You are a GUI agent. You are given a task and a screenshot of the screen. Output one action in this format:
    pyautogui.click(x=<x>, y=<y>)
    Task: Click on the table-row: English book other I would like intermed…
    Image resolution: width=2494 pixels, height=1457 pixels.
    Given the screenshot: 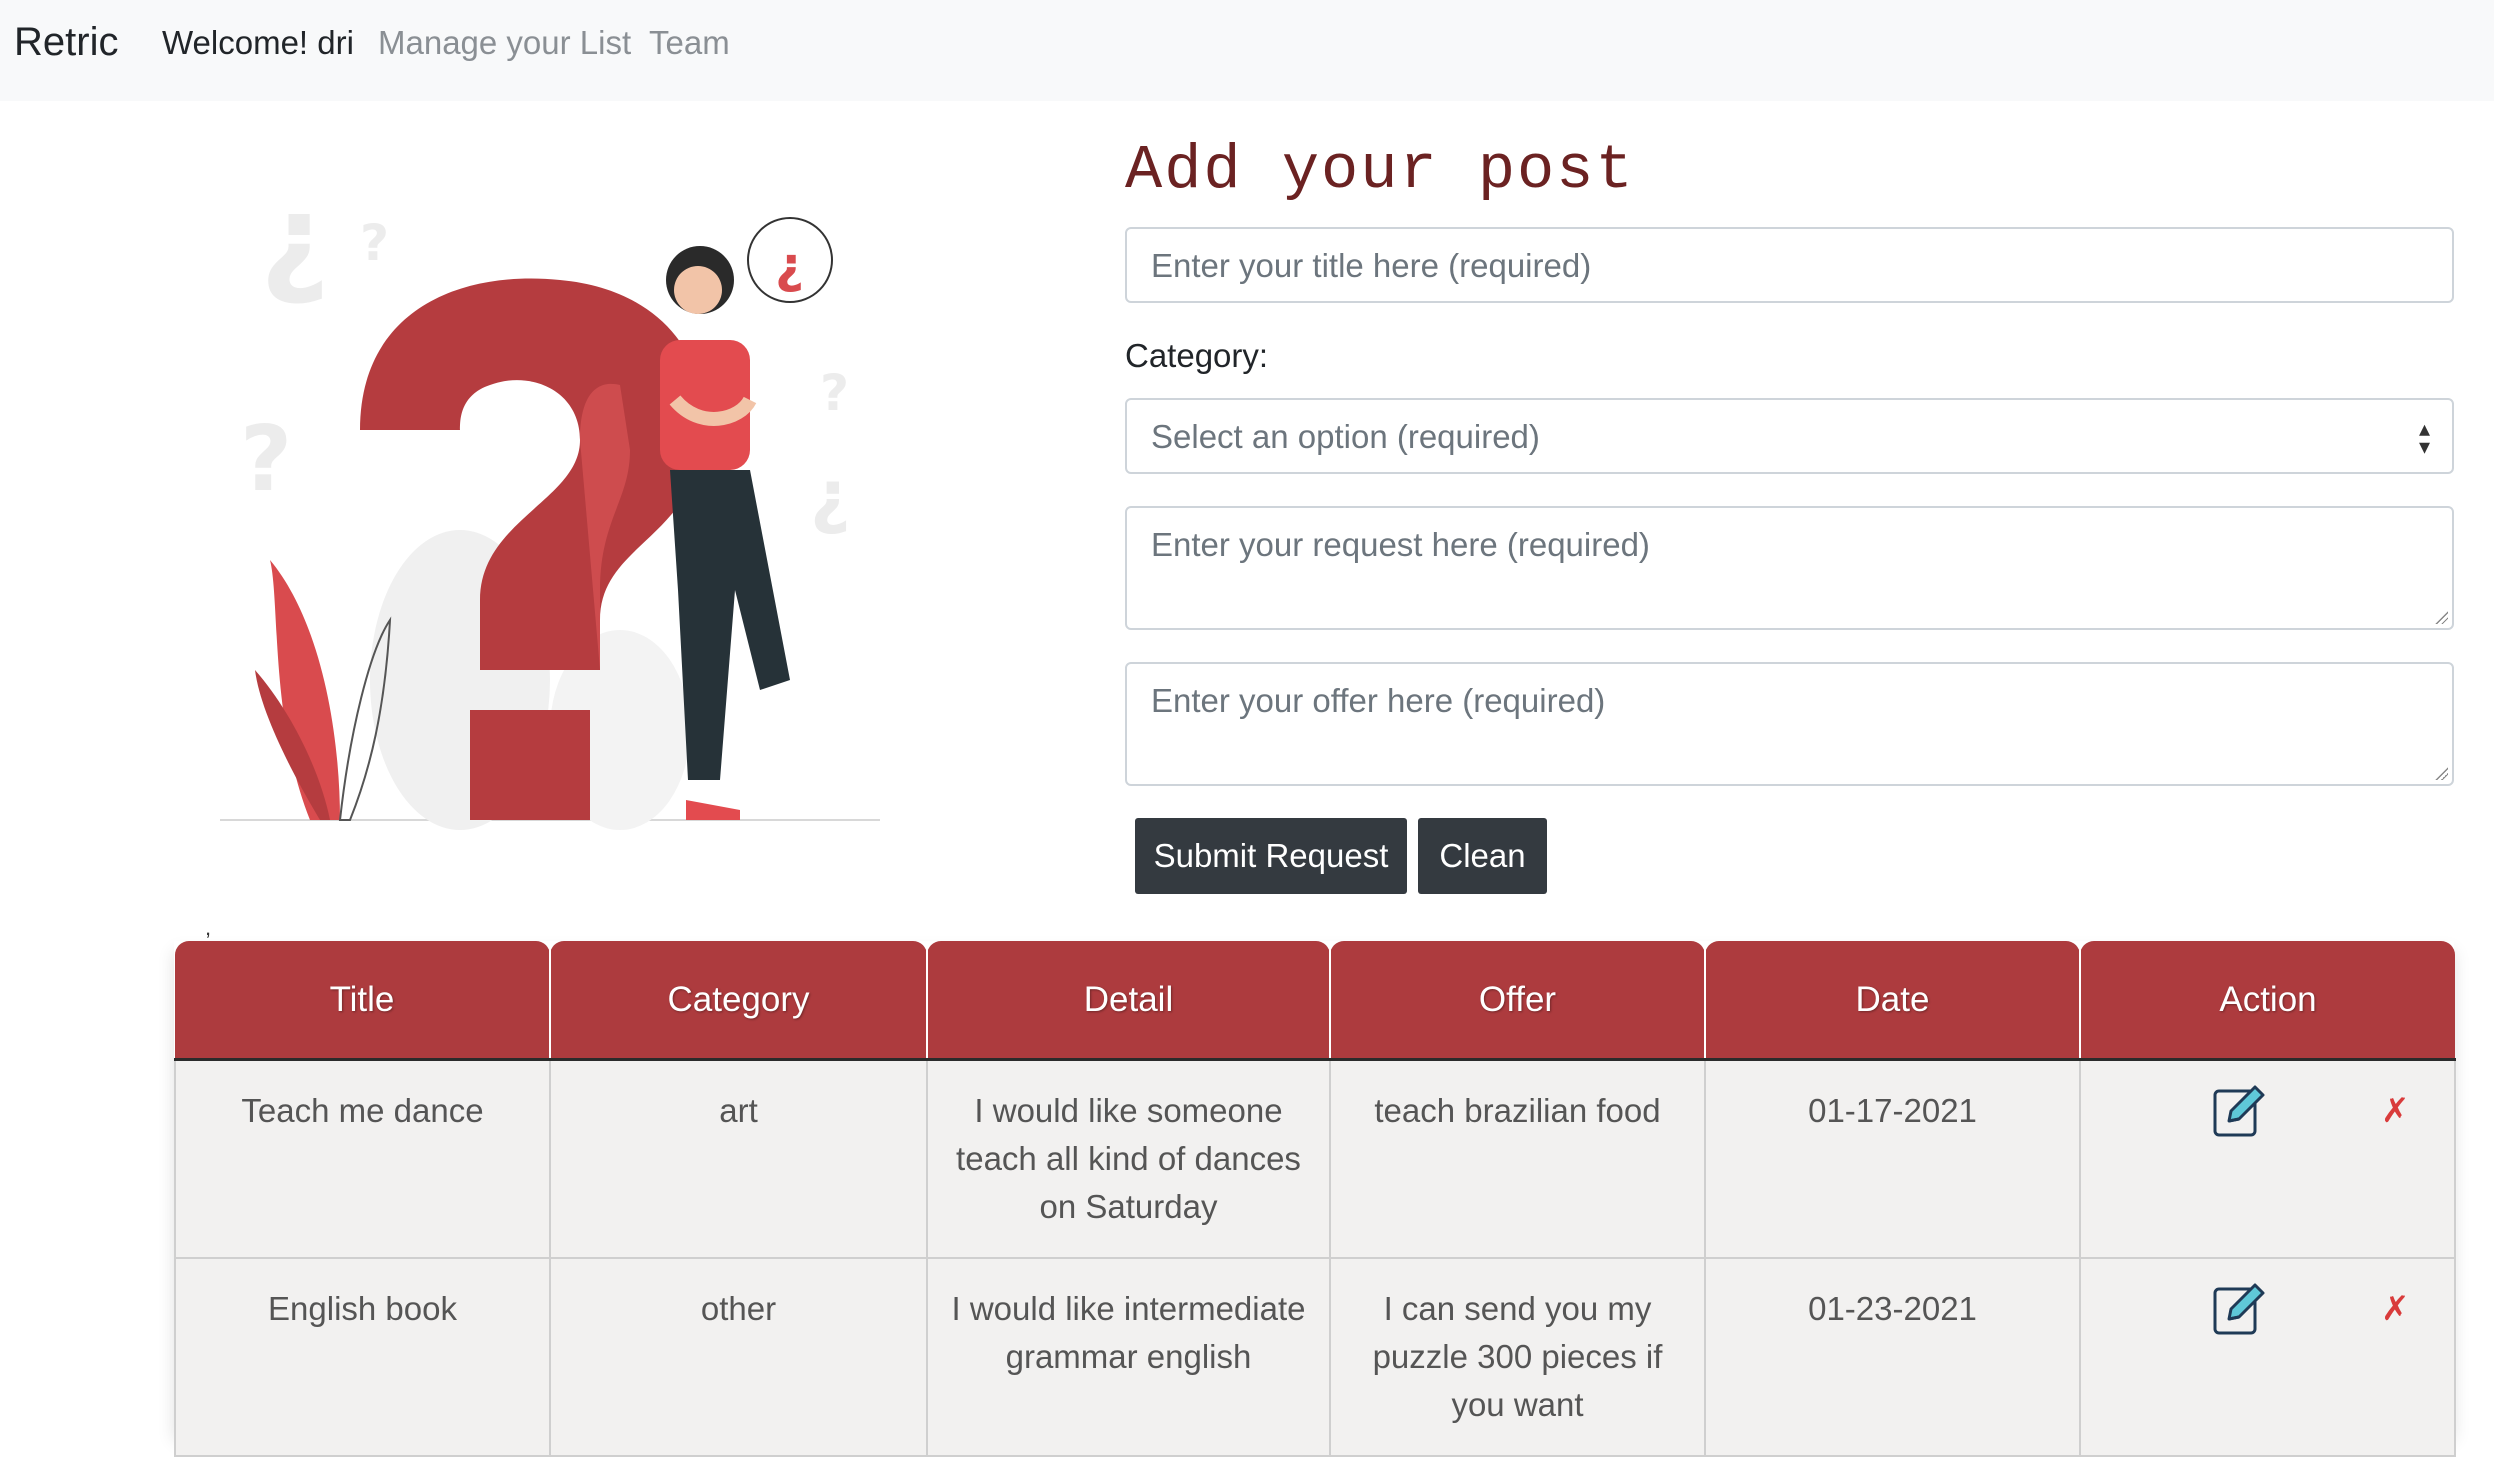 What is the action you would take?
    pyautogui.click(x=1315, y=1357)
    